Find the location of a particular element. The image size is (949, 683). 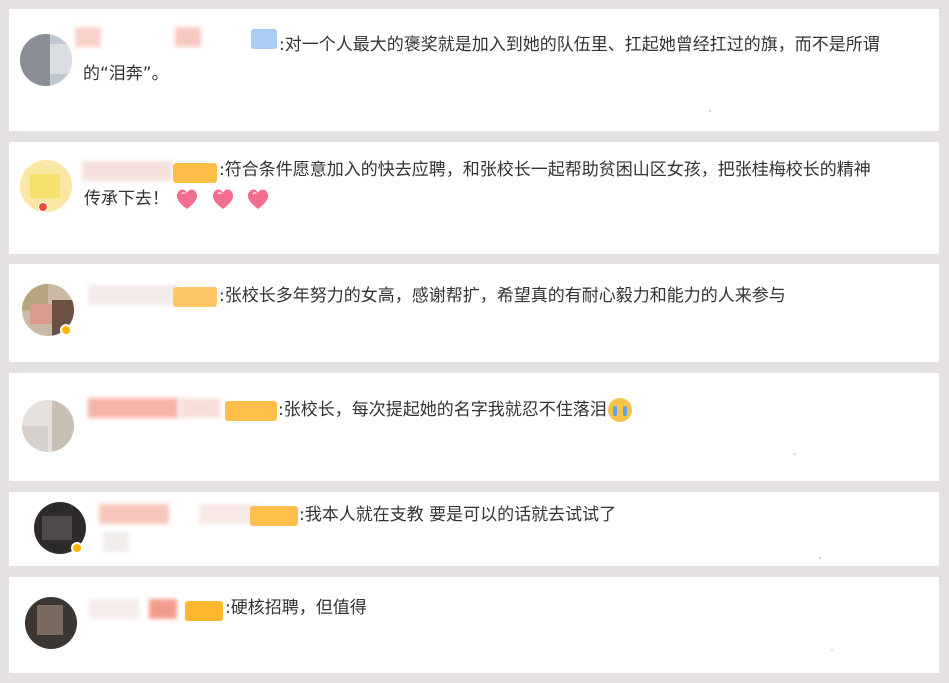

comment-text: :硬核招聘，但值得 is located at coordinates (296, 608).